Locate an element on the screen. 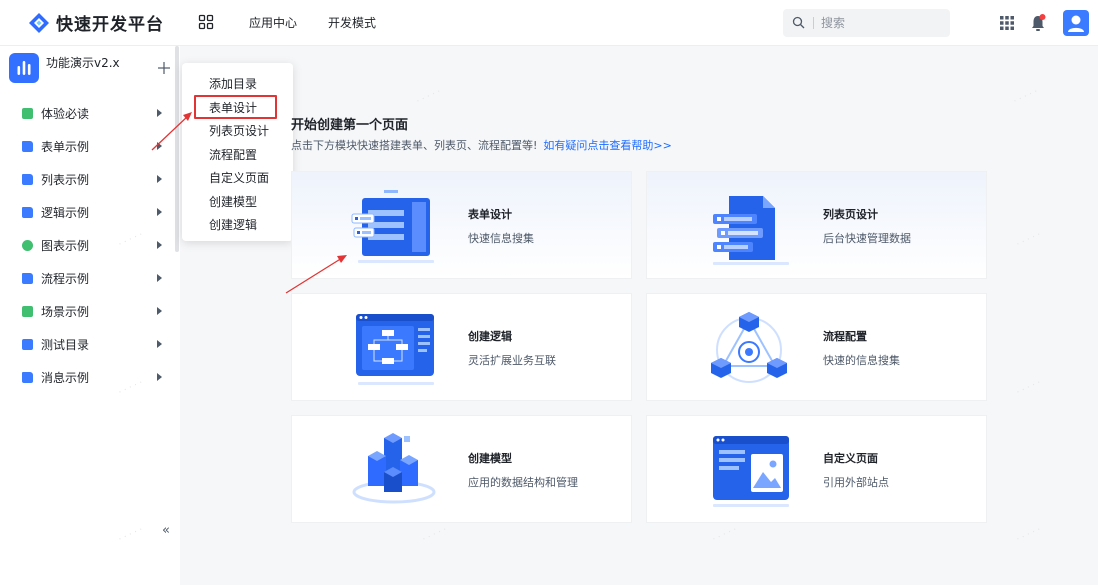  card-title: 自定义页面 is located at coordinates (850, 458).